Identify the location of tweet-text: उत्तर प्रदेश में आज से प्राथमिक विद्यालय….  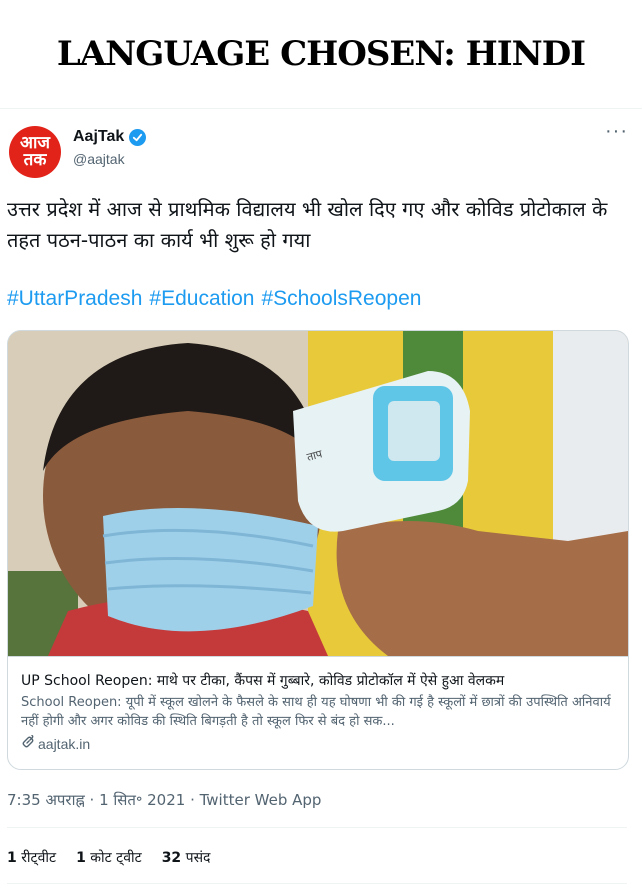
(307, 224).